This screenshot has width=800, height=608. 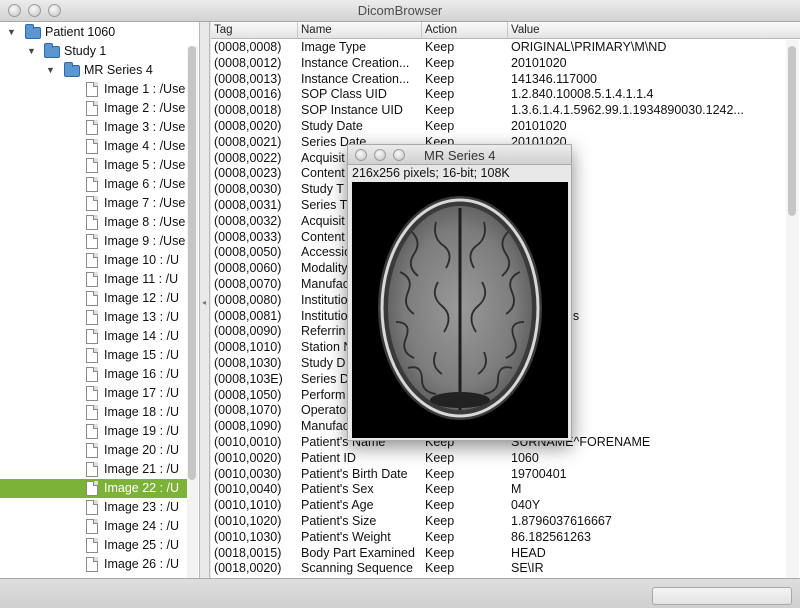 I want to click on cell-value: 19700401, so click(x=650, y=475).